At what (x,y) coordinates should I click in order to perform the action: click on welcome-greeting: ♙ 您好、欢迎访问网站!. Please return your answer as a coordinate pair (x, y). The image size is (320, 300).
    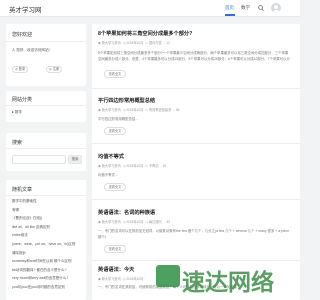
    Looking at the image, I should click on (31, 50).